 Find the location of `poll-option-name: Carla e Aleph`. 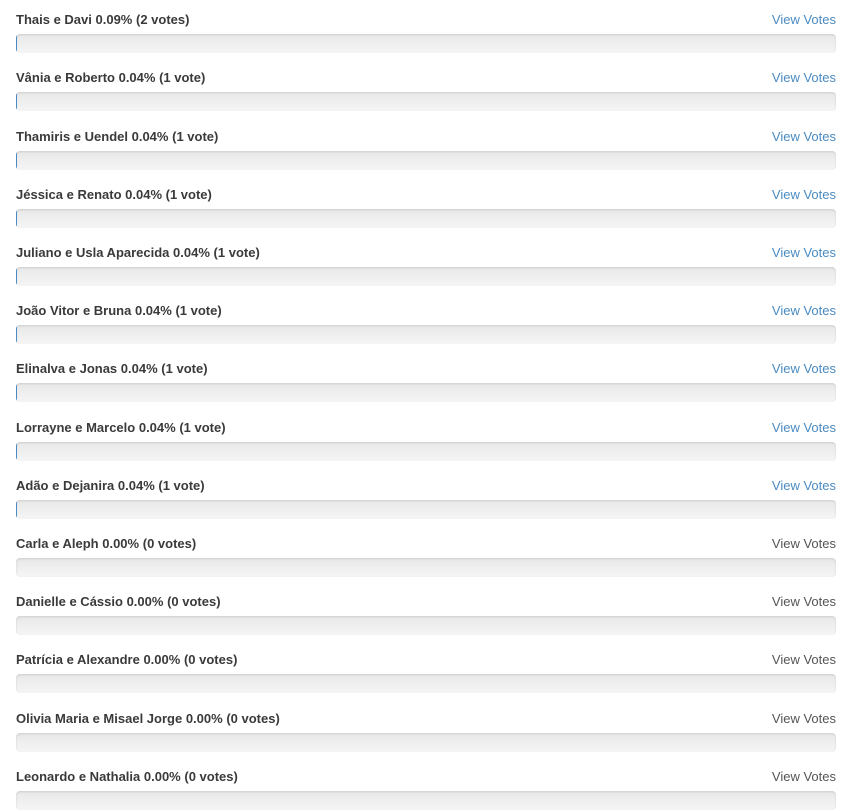

poll-option-name: Carla e Aleph is located at coordinates (57, 543).